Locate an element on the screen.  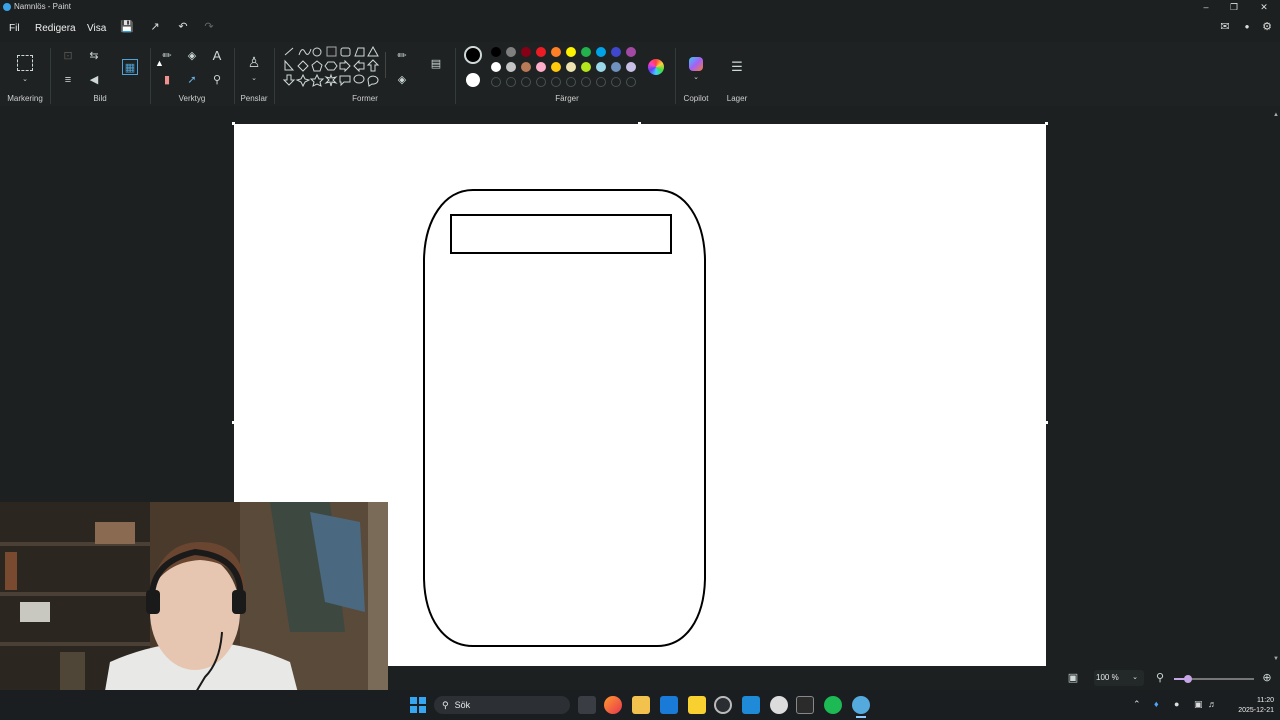
zoom-in-icon: ⊕ is located at coordinates (1267, 678).